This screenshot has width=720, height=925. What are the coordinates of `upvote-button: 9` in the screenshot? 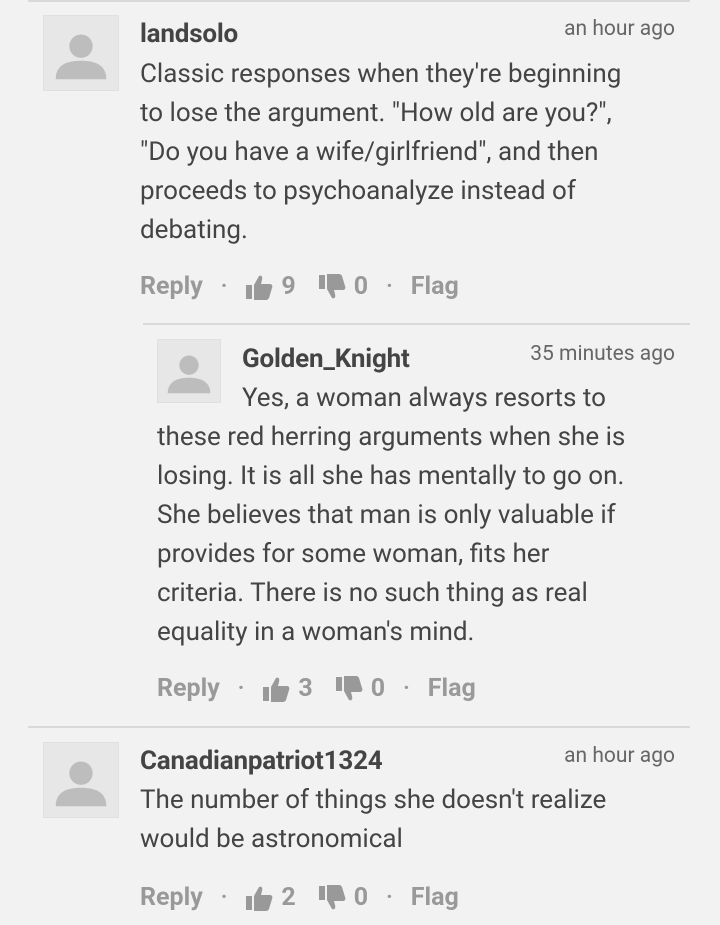 It's located at (281, 286).